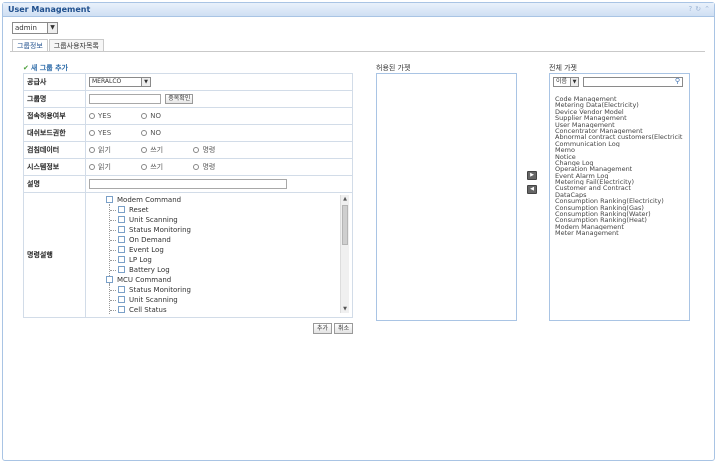 This screenshot has height=463, width=717. Describe the element at coordinates (323, 328) in the screenshot. I see `add-button: 추가` at that location.